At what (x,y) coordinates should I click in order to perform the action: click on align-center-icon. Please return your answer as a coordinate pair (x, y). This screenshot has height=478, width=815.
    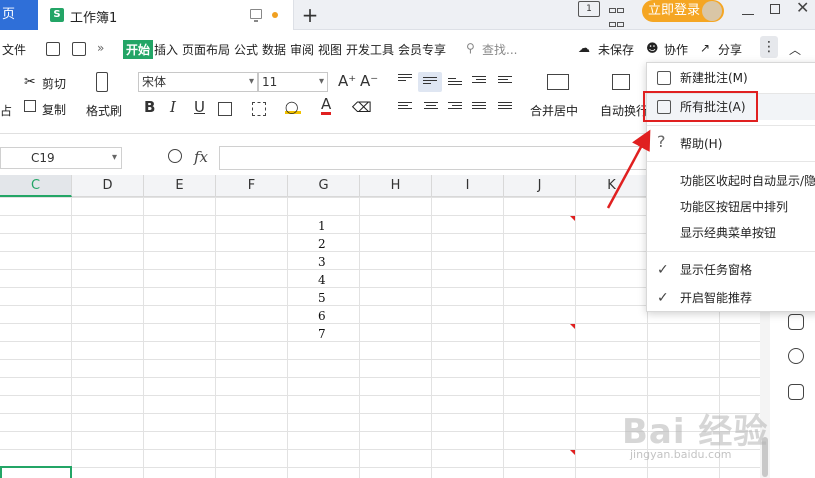
    Looking at the image, I should click on (431, 107).